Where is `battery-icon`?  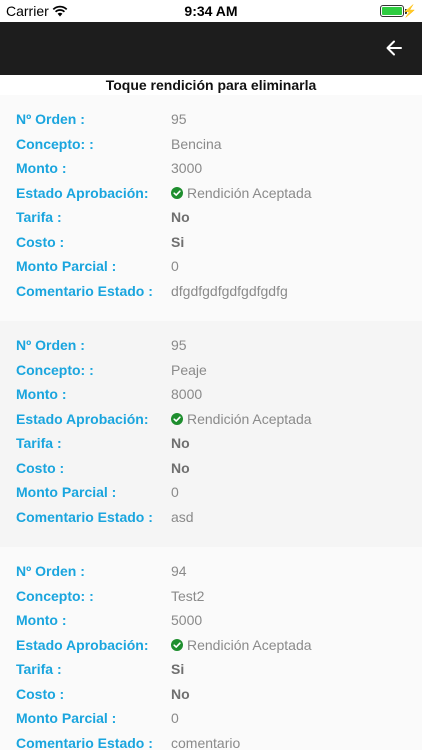 battery-icon is located at coordinates (392, 11).